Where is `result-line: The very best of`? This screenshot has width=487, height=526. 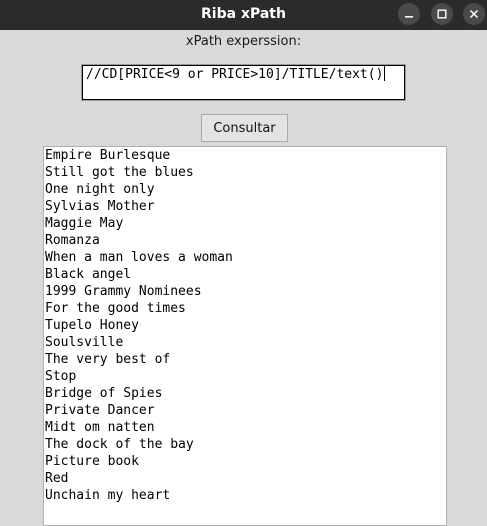
result-line: The very best of is located at coordinates (108, 359).